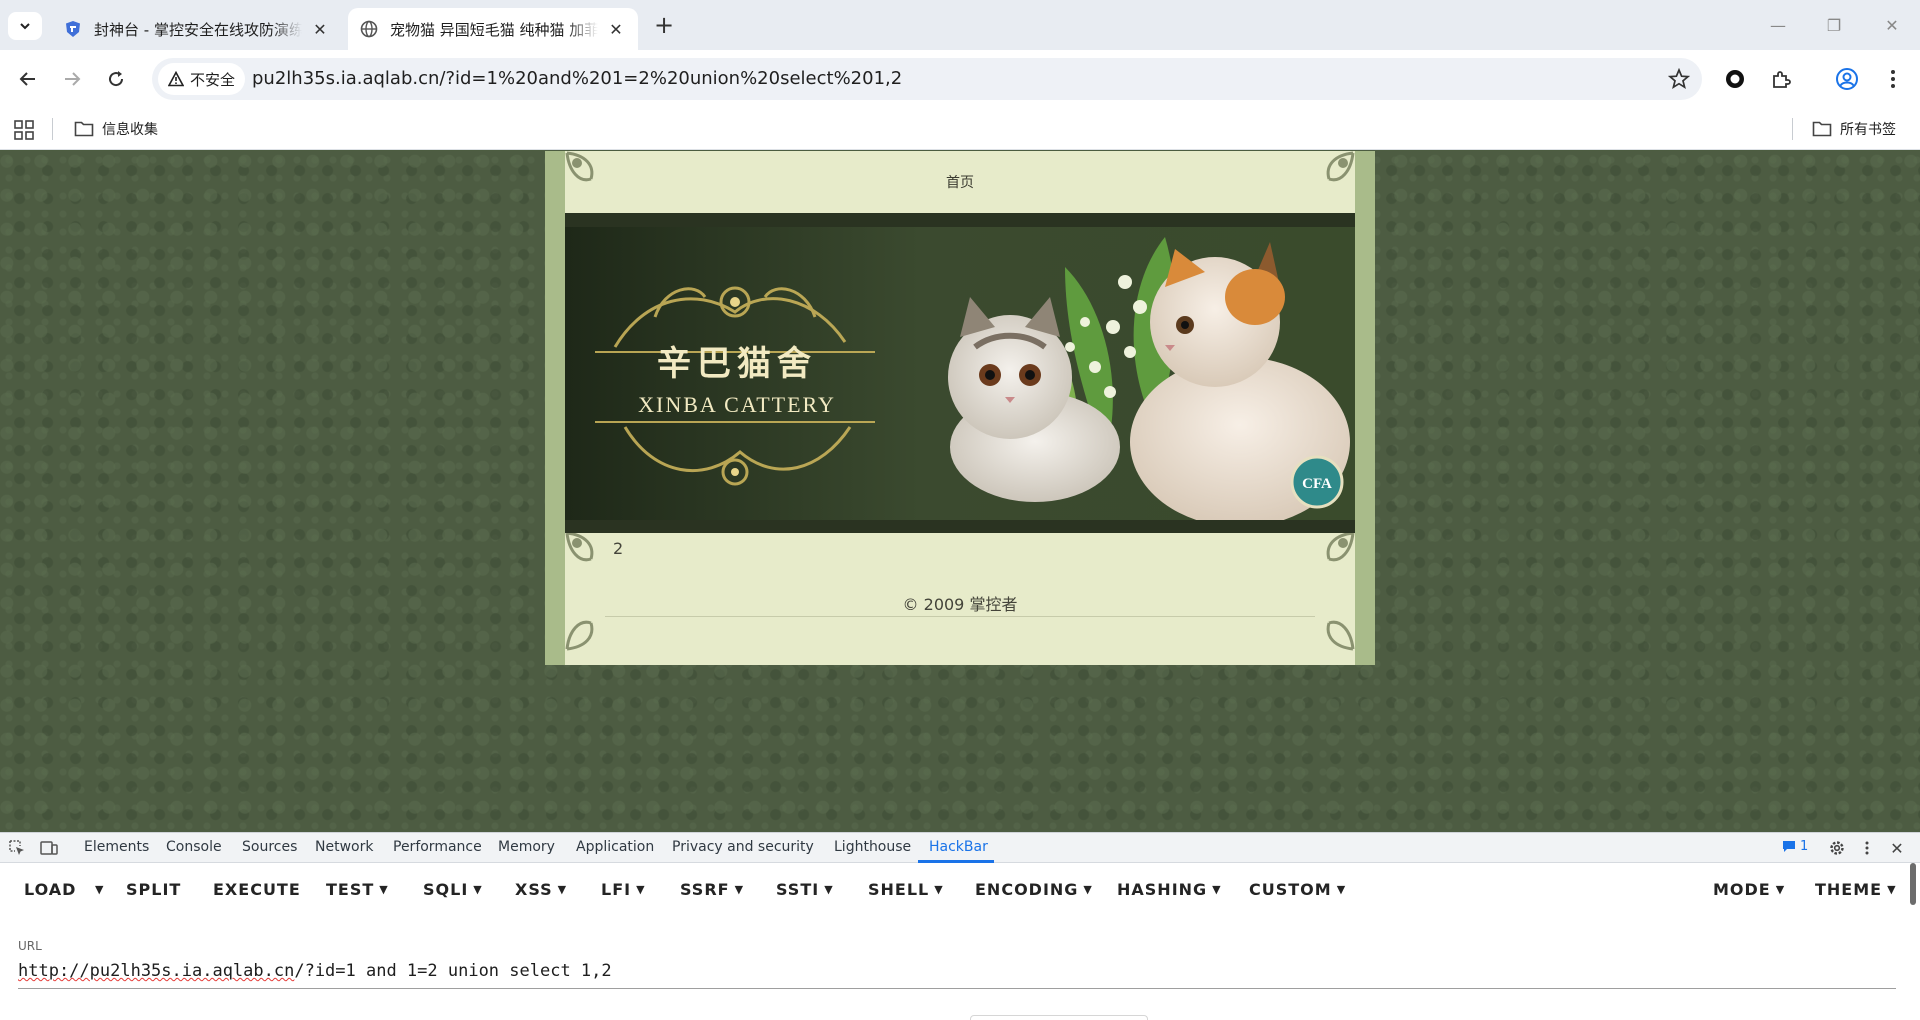 Image resolution: width=1920 pixels, height=1020 pixels. What do you see at coordinates (957, 988) in the screenshot?
I see `input-underline` at bounding box center [957, 988].